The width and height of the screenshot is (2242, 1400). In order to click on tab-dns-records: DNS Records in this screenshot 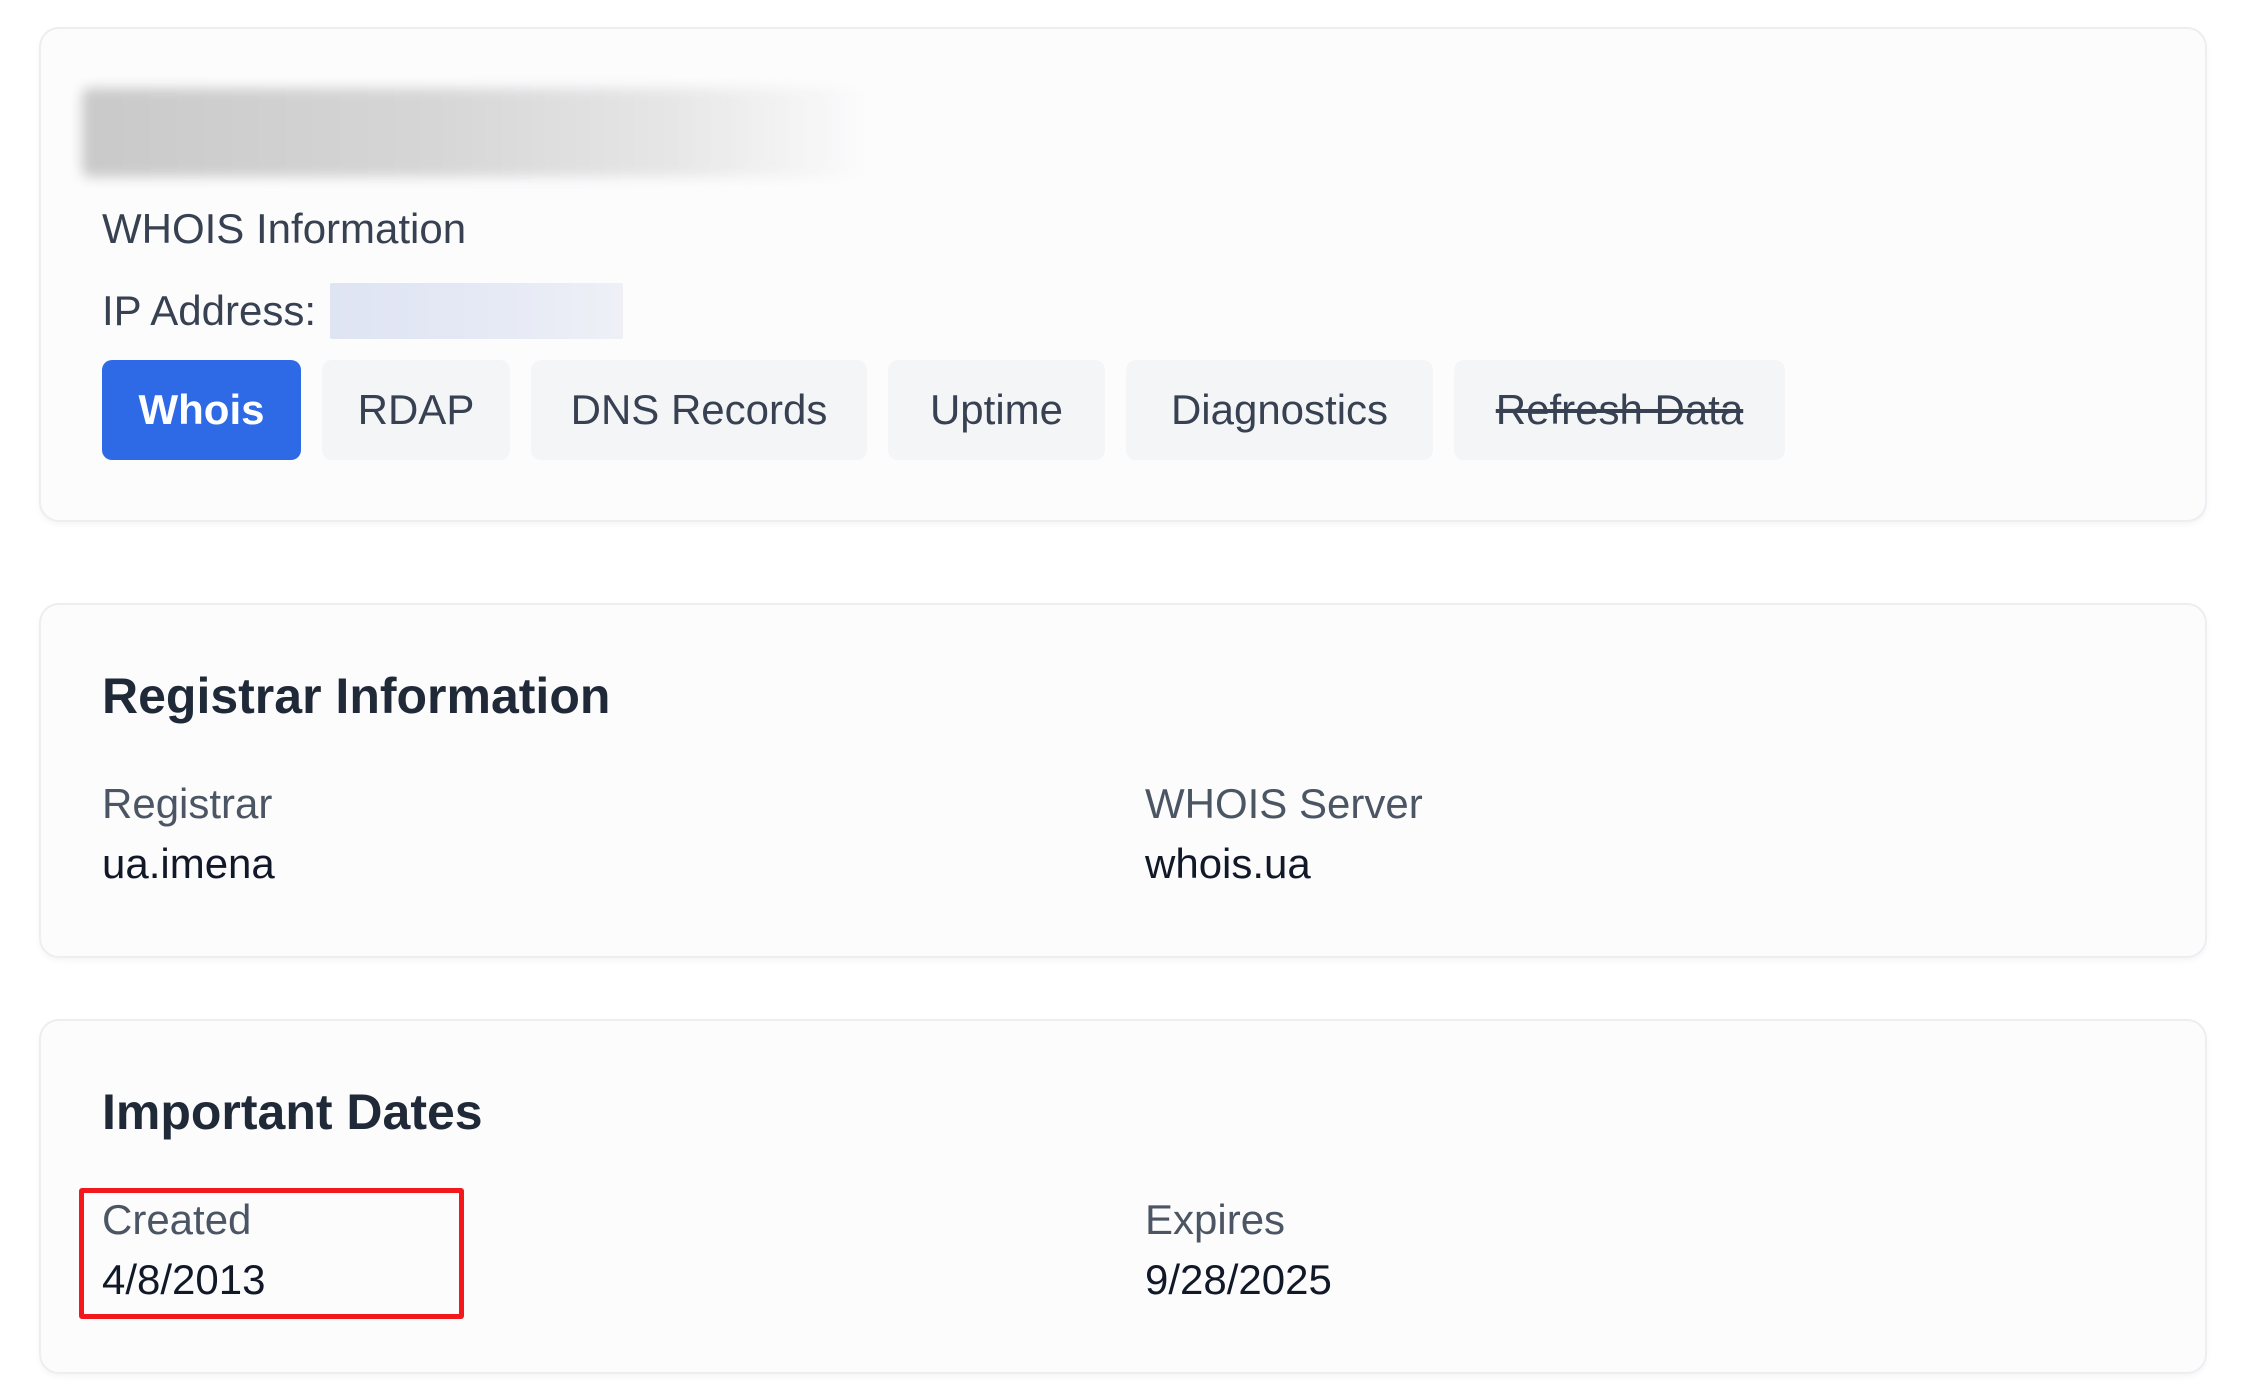, I will do `click(699, 410)`.